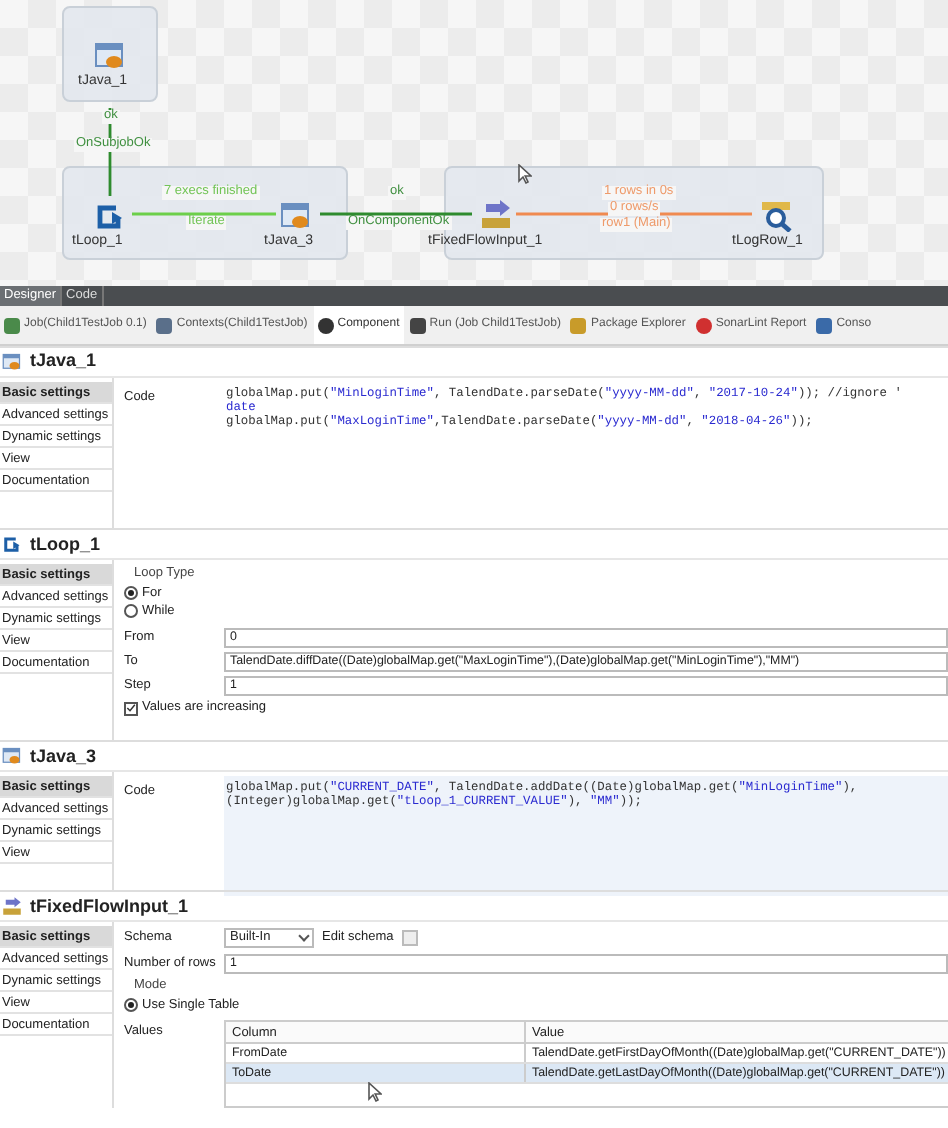  What do you see at coordinates (304, 936) in the screenshot?
I see `chevron-down-icon` at bounding box center [304, 936].